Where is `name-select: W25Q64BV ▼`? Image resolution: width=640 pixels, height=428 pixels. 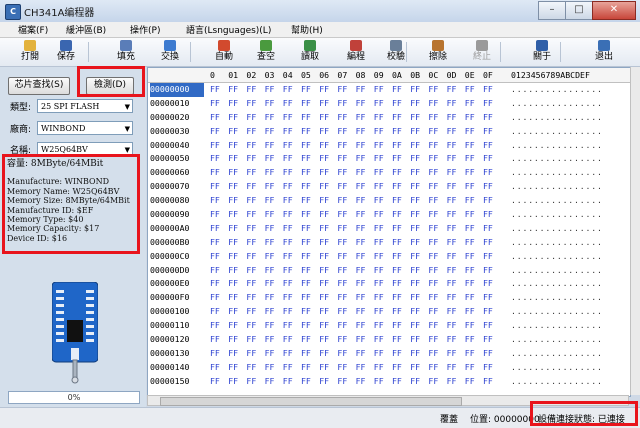 name-select: W25Q64BV ▼ is located at coordinates (85, 149).